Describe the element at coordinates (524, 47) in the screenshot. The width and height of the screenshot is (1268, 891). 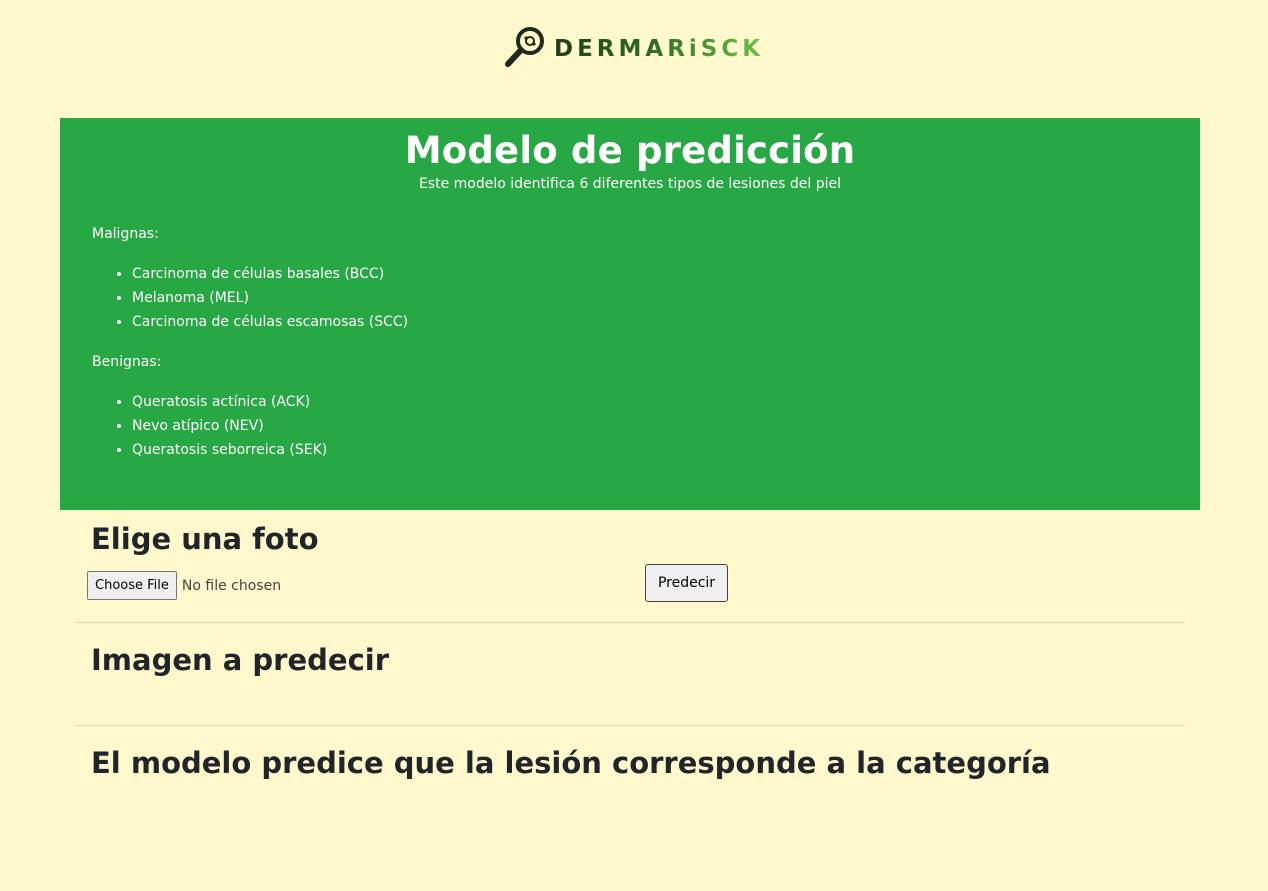
I see `magnifier-icon` at that location.